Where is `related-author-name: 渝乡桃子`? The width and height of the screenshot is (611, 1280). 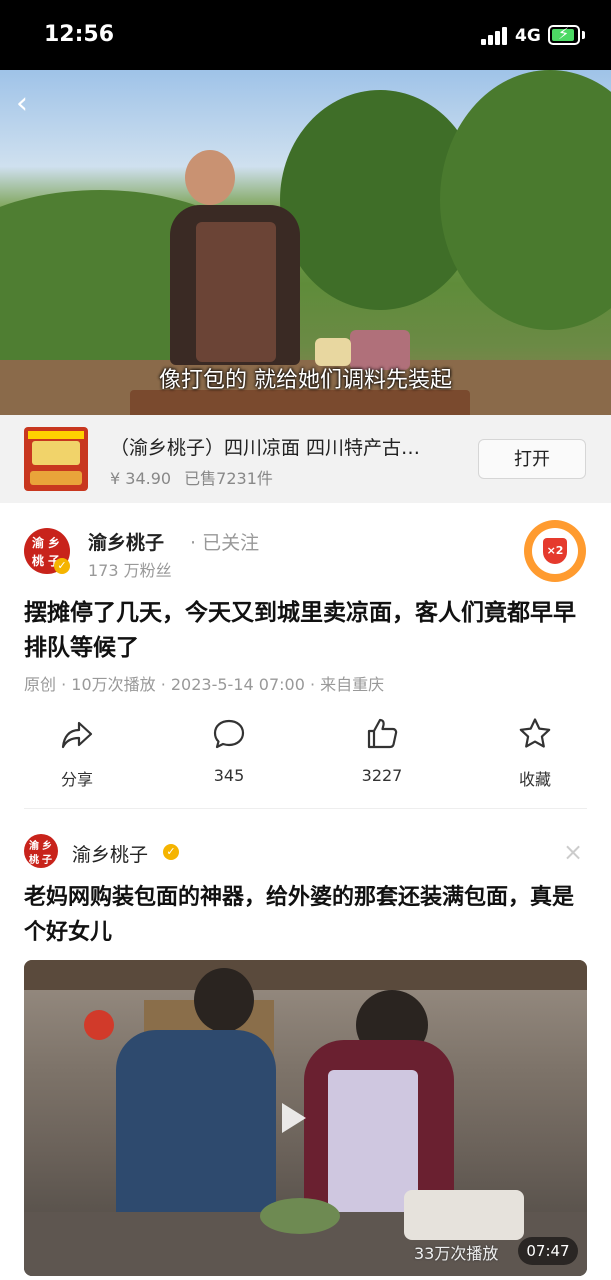 related-author-name: 渝乡桃子 is located at coordinates (110, 853).